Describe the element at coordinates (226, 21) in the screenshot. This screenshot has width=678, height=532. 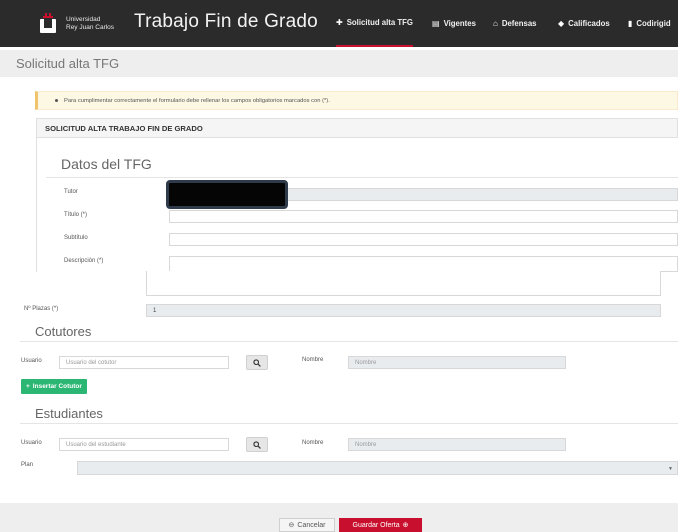
I see `app-title: Trabajo Fin de Grado` at that location.